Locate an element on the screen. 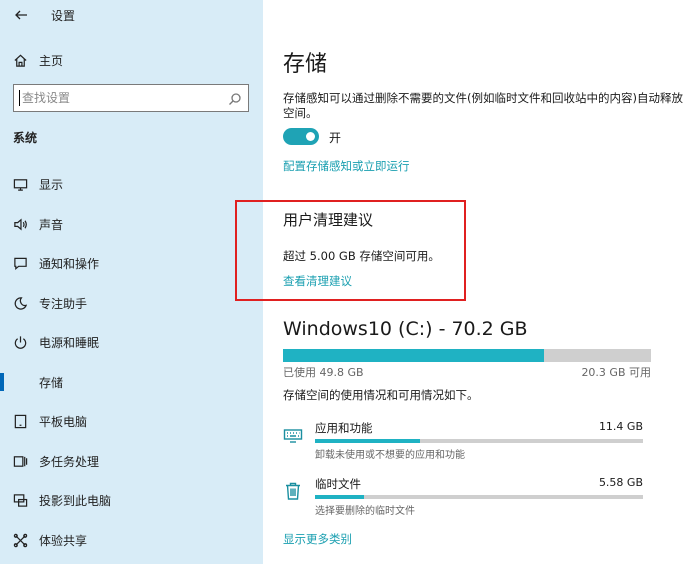 The image size is (700, 564). toggle-knob is located at coordinates (310, 136).